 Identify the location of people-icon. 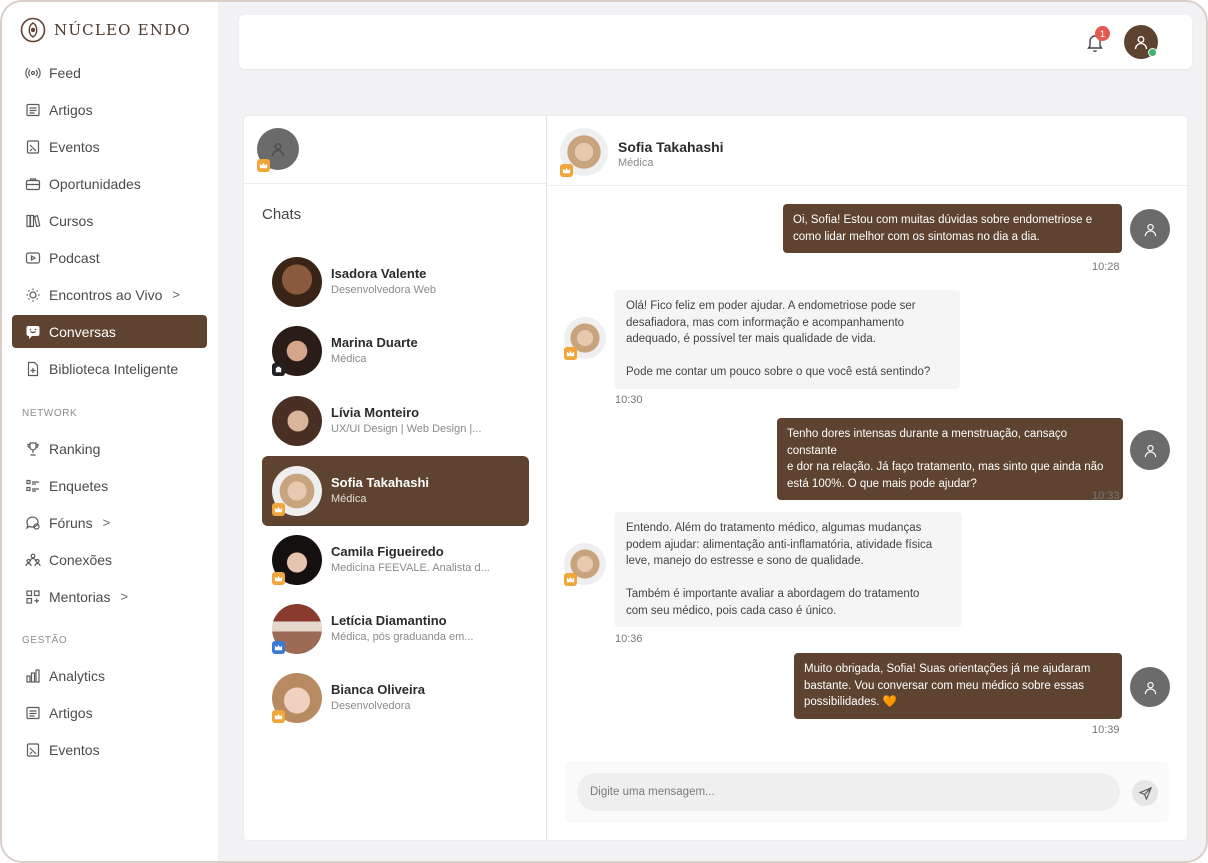
(33, 560).